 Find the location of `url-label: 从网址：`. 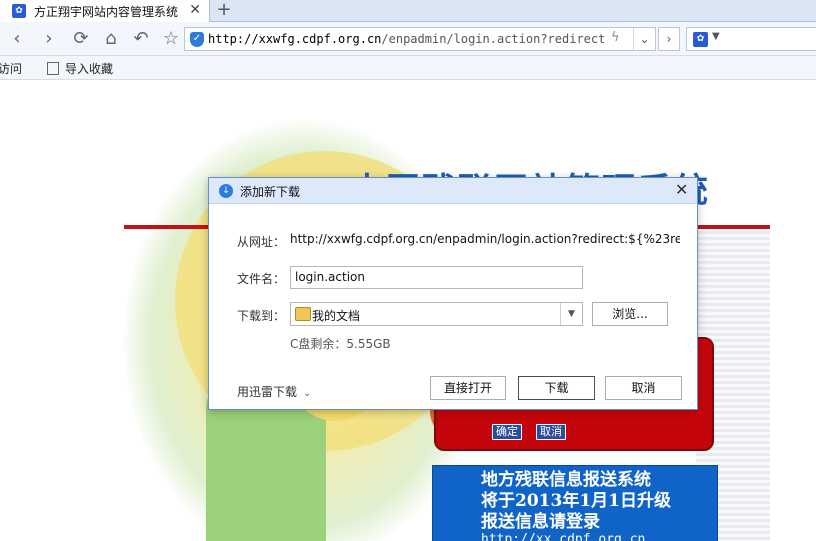

url-label: 从网址： is located at coordinates (261, 242).